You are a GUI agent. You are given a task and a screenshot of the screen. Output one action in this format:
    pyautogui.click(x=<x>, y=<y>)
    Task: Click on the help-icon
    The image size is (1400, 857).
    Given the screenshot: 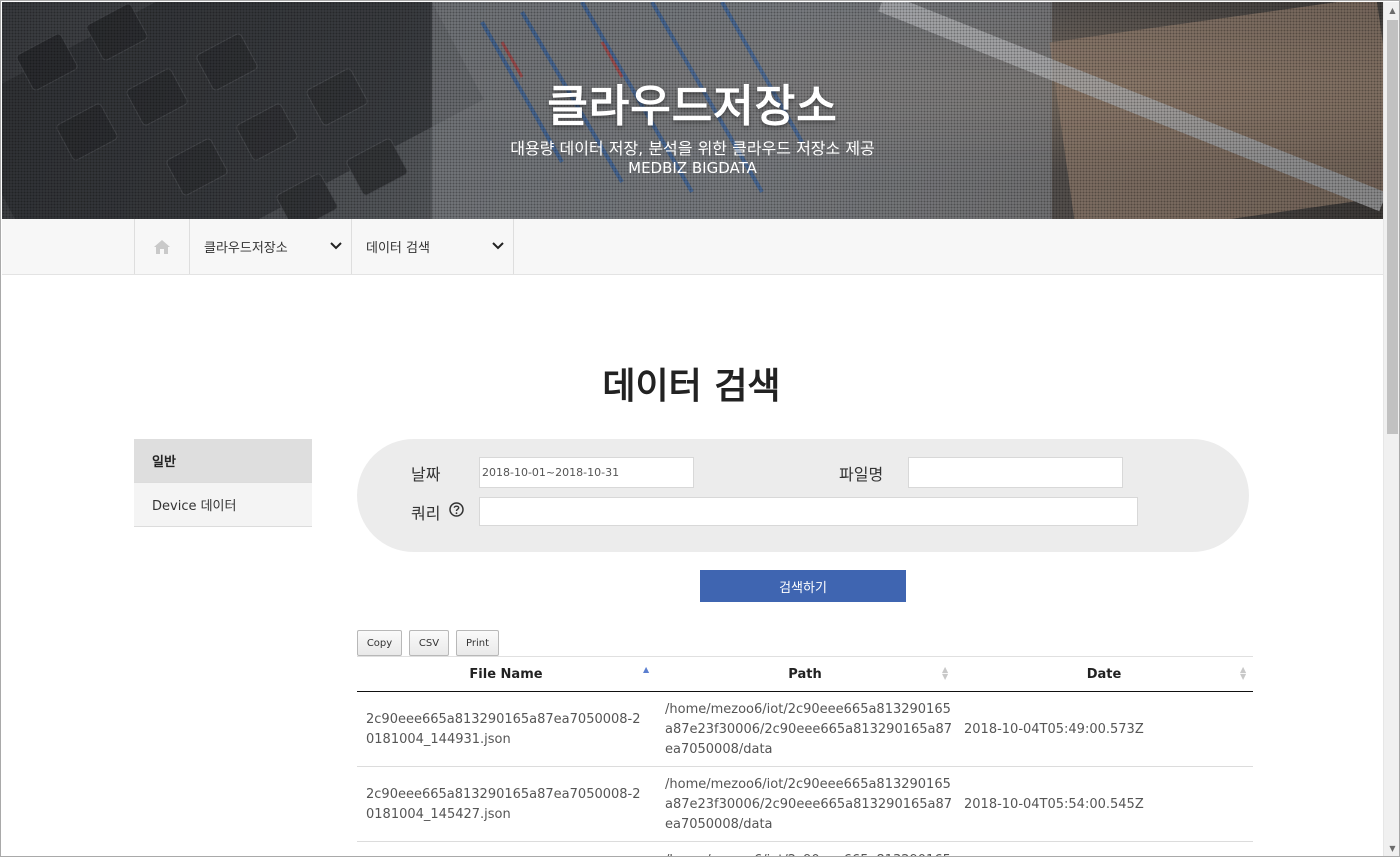 What is the action you would take?
    pyautogui.click(x=456, y=509)
    